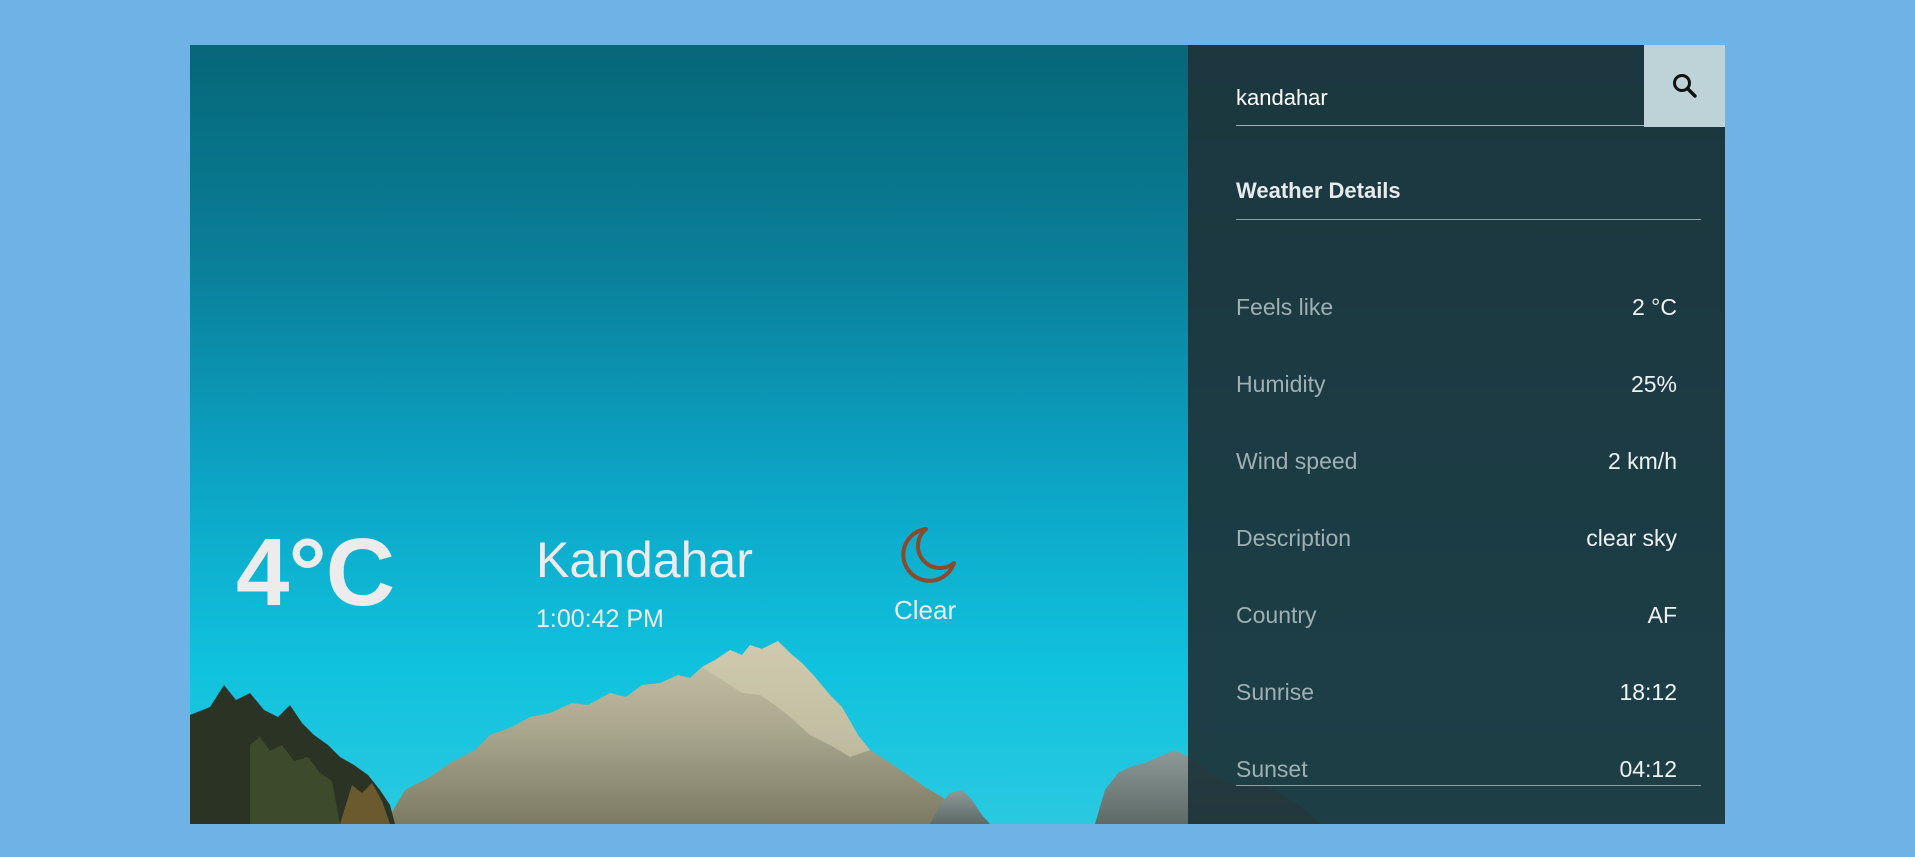 The image size is (1915, 857). I want to click on detail-value: 04:12, so click(1648, 769).